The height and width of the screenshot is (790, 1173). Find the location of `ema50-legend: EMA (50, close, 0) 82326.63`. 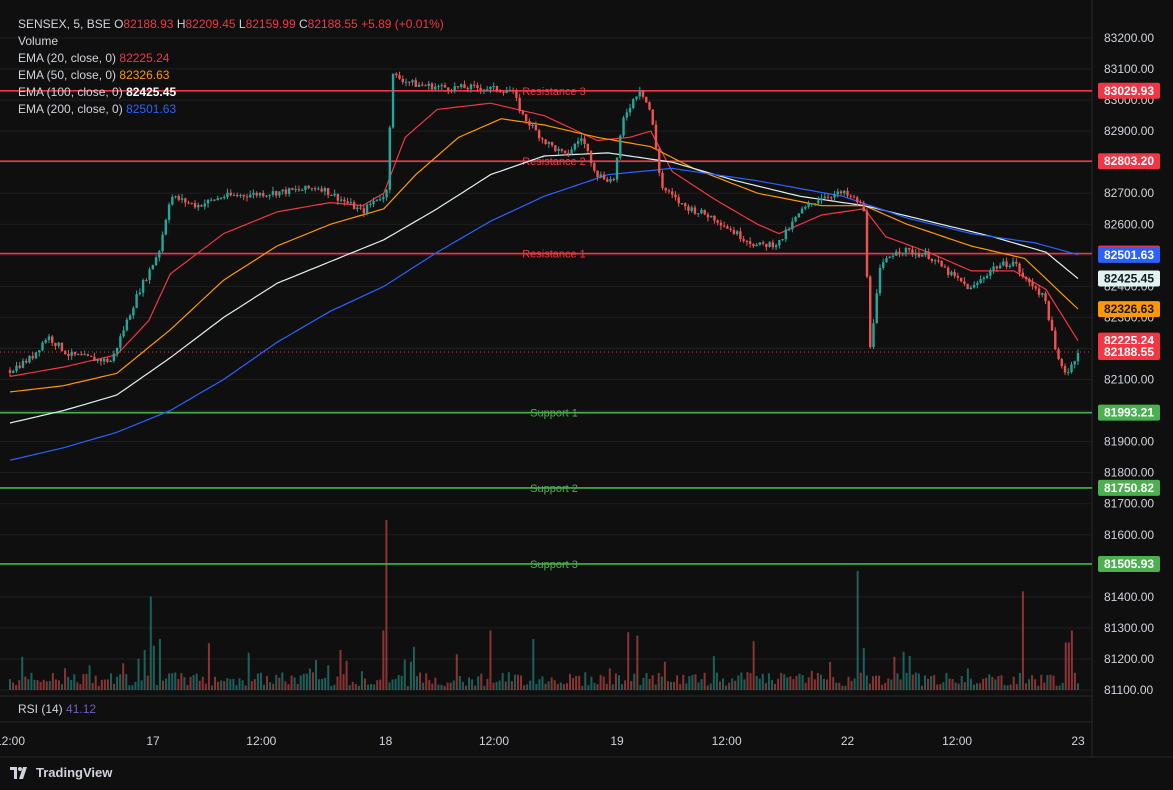

ema50-legend: EMA (50, close, 0) 82326.63 is located at coordinates (231, 75).